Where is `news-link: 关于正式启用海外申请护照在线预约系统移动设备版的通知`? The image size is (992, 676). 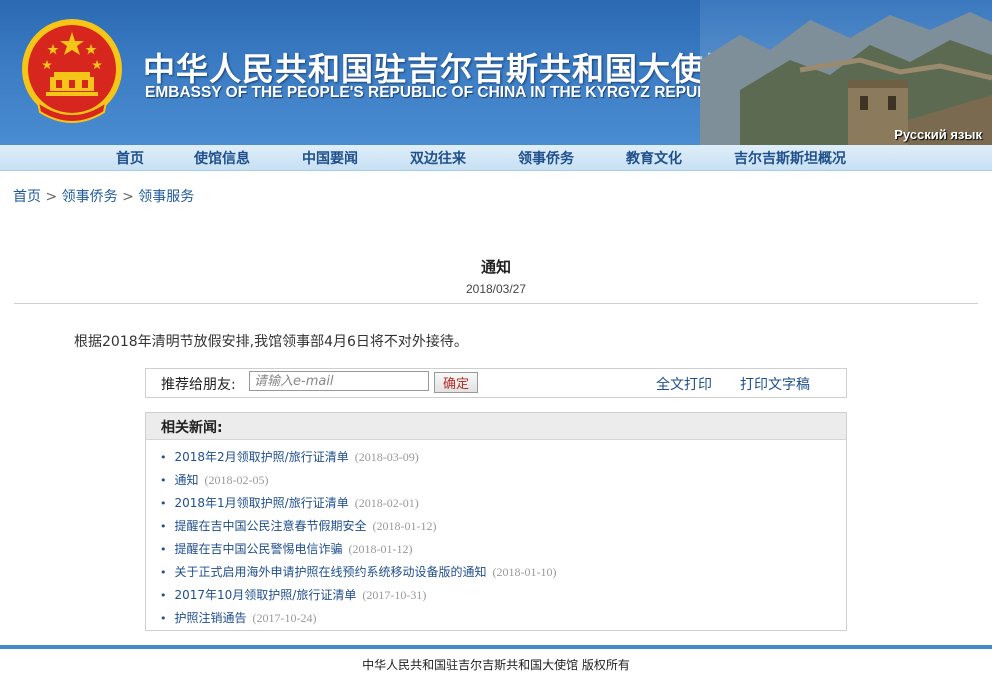 news-link: 关于正式启用海外申请护照在线预约系统移动设备版的通知 is located at coordinates (331, 572).